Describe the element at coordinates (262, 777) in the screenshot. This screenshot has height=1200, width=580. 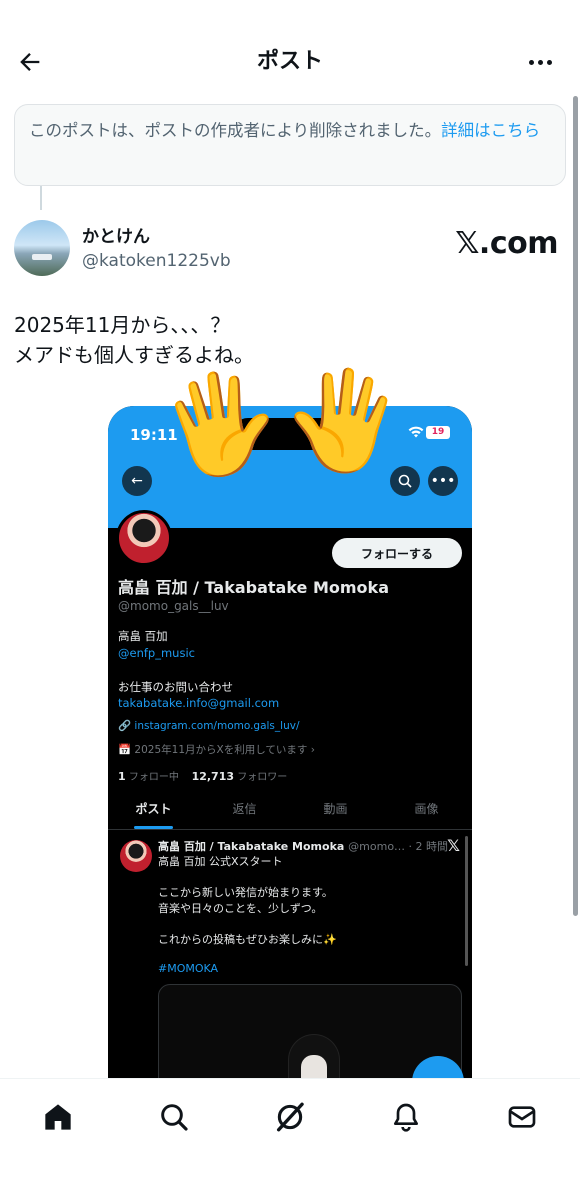
I see `followers-label: フォロワー` at that location.